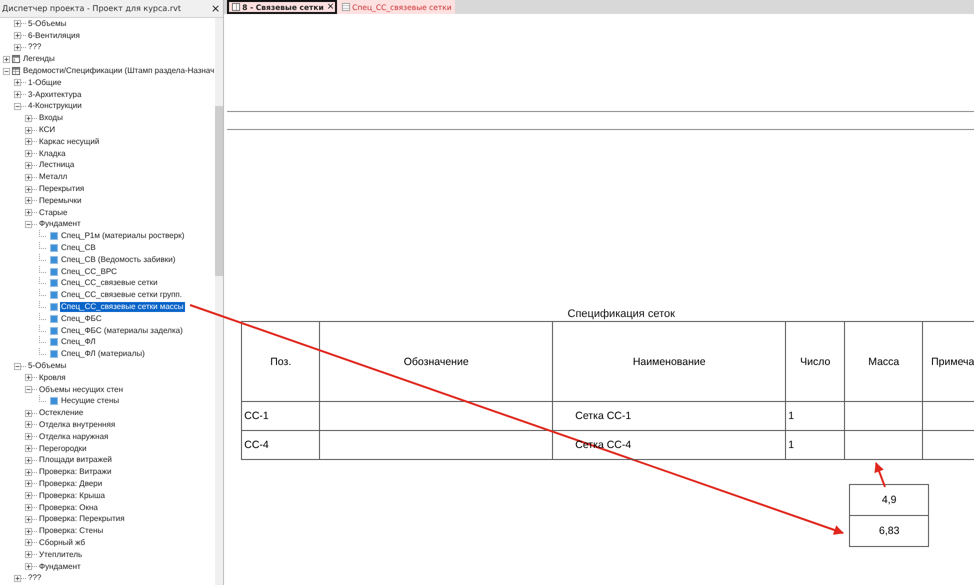  What do you see at coordinates (74, 437) in the screenshot?
I see `tree-item: Отделка наружная` at bounding box center [74, 437].